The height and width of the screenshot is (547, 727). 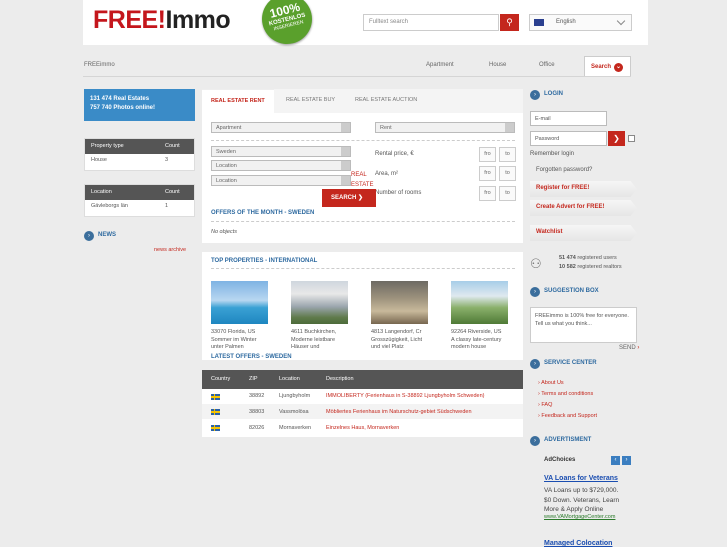 I want to click on site-logo: FREE!Immo, so click(x=162, y=20).